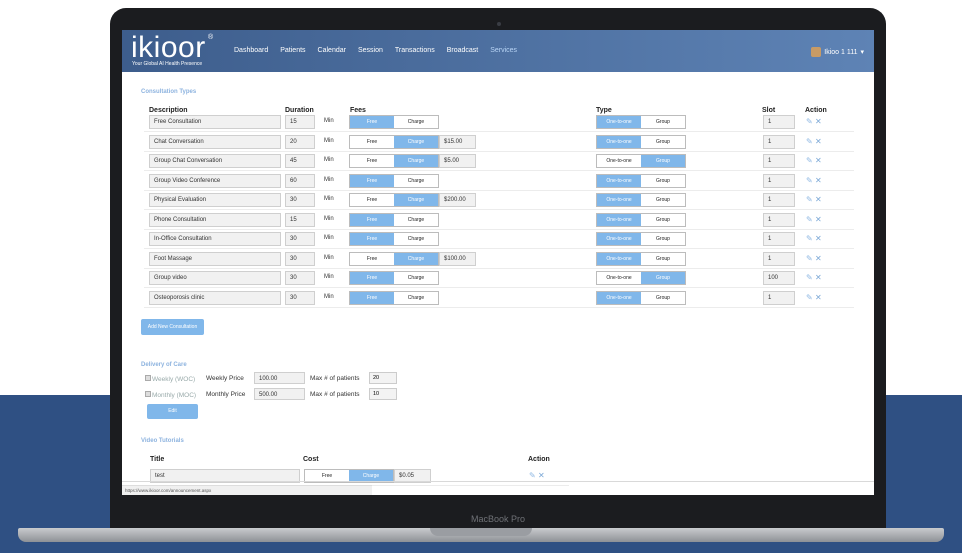  What do you see at coordinates (279, 378) in the screenshot?
I see `weekly-price-input: 100.00` at bounding box center [279, 378].